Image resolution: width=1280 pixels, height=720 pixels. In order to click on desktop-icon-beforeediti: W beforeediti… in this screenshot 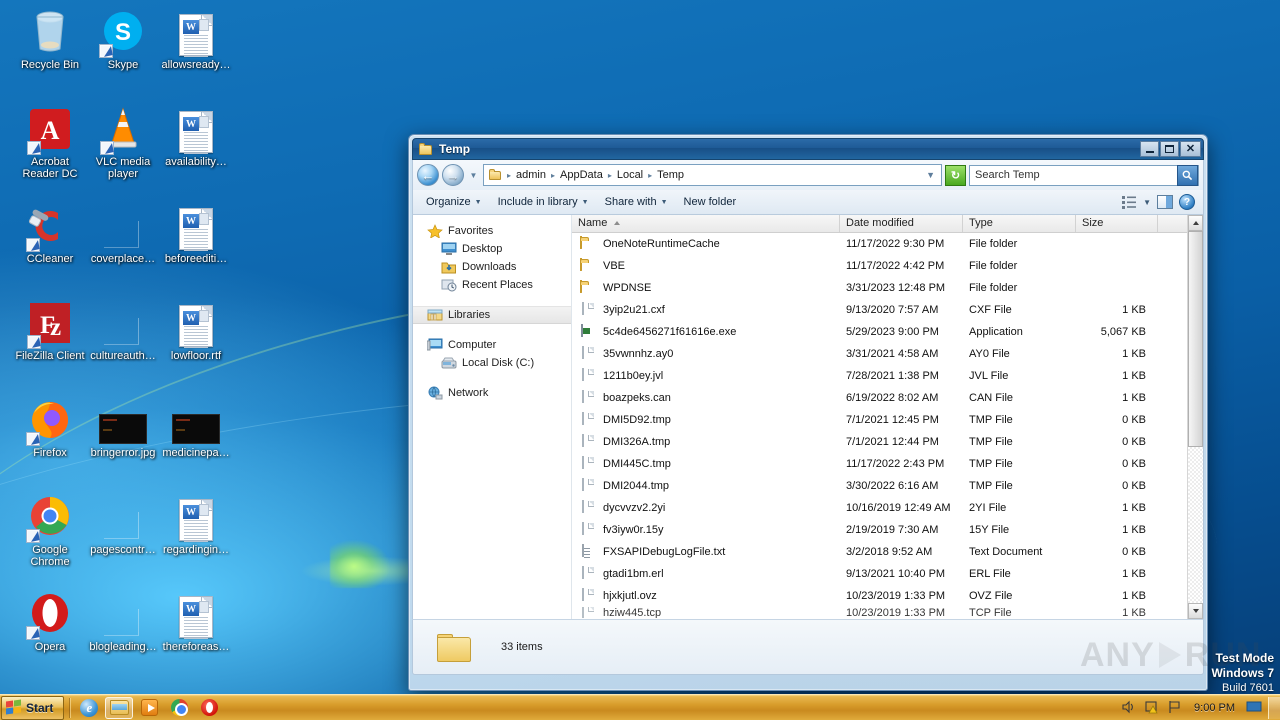, I will do `click(196, 233)`.